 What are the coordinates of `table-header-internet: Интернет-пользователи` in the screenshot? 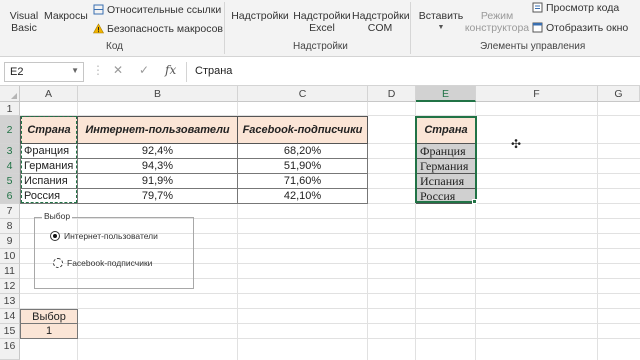 It's located at (157, 130).